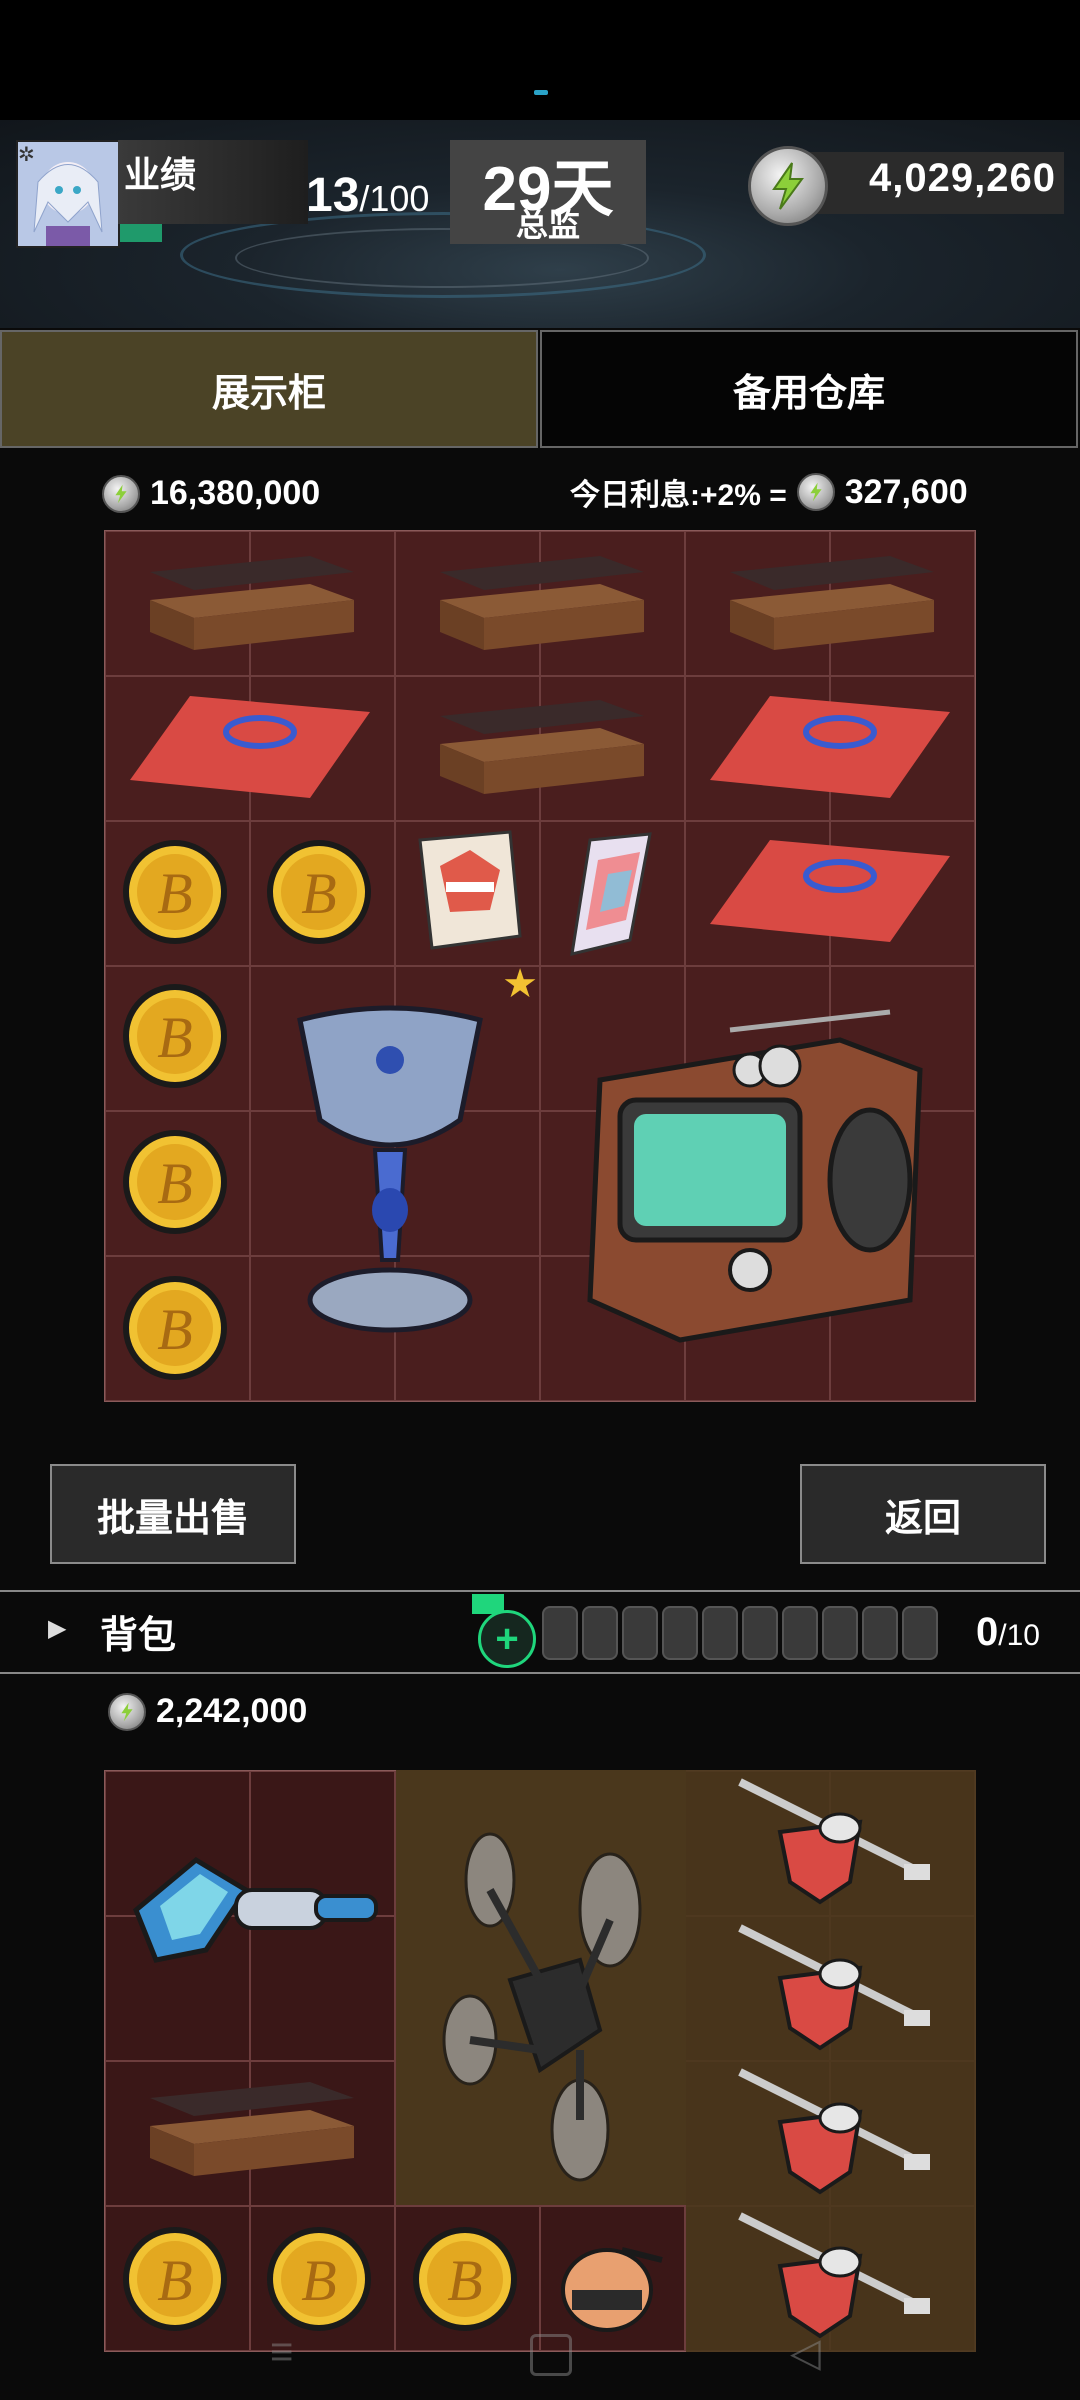 The width and height of the screenshot is (1080, 2400). I want to click on backpack-count: 0/10, so click(1008, 1632).